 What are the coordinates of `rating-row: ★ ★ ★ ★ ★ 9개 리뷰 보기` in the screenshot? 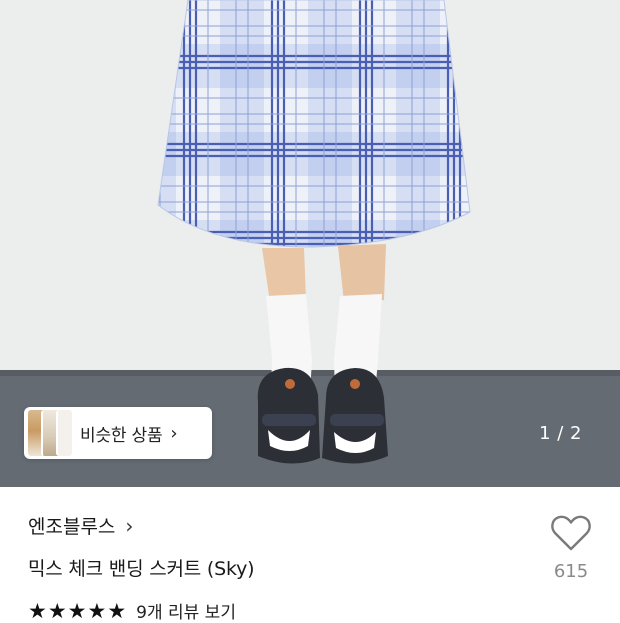 It's located at (132, 610).